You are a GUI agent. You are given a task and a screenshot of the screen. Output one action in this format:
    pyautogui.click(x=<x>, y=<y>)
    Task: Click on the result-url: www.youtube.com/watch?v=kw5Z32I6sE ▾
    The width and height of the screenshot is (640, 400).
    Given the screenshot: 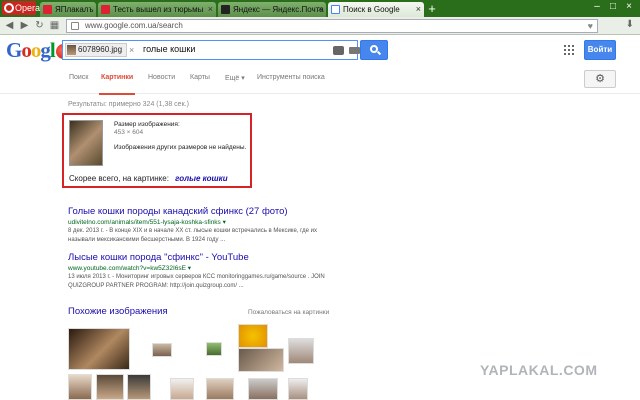 What is the action you would take?
    pyautogui.click(x=203, y=268)
    